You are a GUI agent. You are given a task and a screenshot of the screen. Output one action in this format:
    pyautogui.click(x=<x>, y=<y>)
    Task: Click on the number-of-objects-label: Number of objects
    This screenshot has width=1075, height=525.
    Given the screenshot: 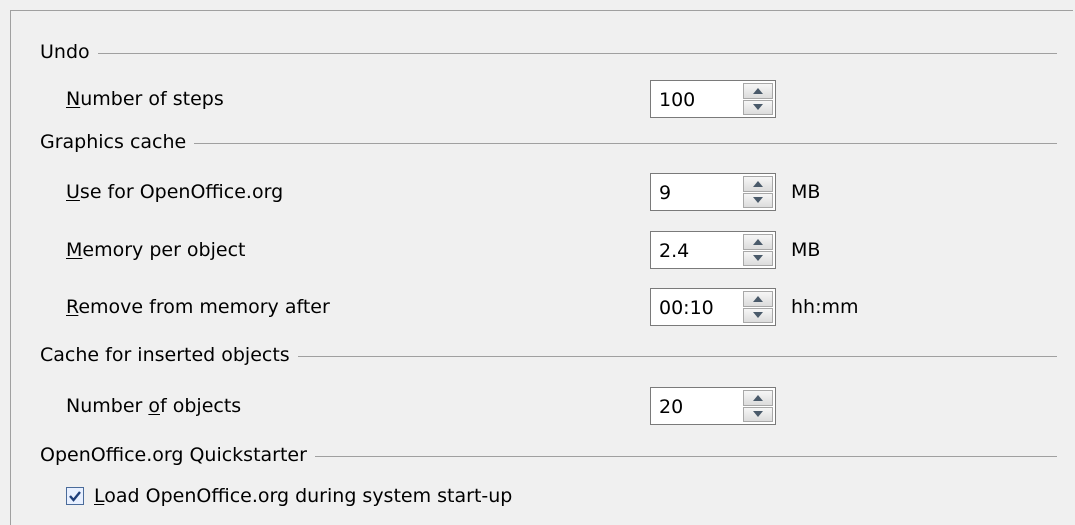 What is the action you would take?
    pyautogui.click(x=153, y=406)
    